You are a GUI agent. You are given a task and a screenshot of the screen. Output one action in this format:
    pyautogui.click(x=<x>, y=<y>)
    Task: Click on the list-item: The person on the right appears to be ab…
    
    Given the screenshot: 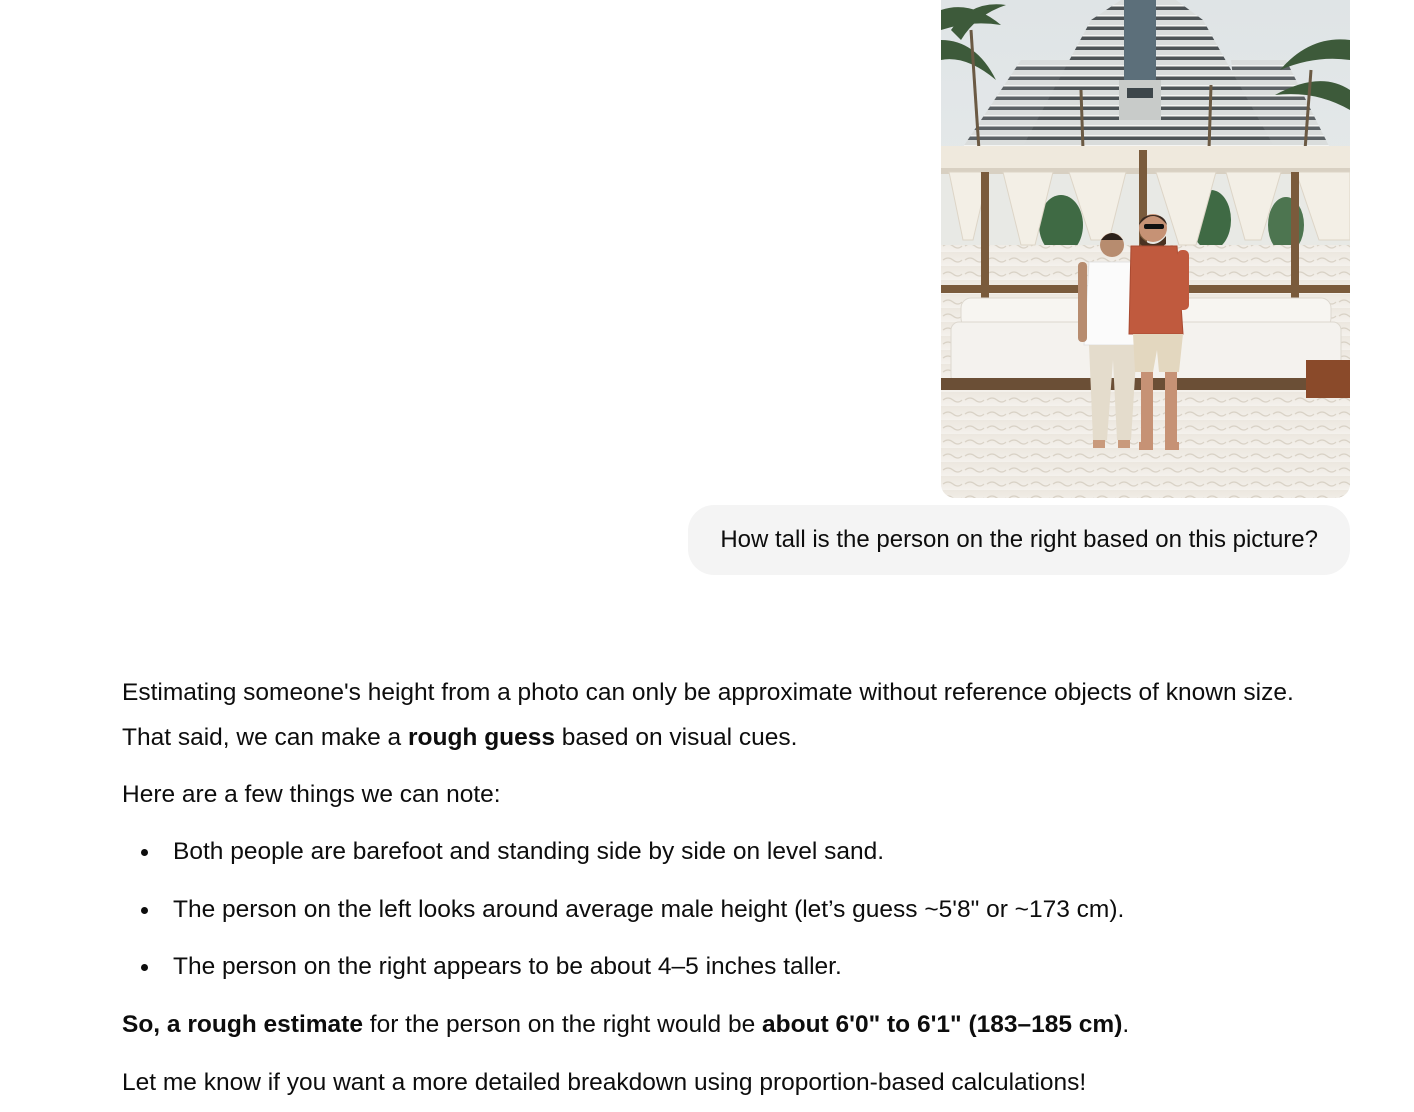 What is the action you would take?
    pyautogui.click(x=732, y=966)
    